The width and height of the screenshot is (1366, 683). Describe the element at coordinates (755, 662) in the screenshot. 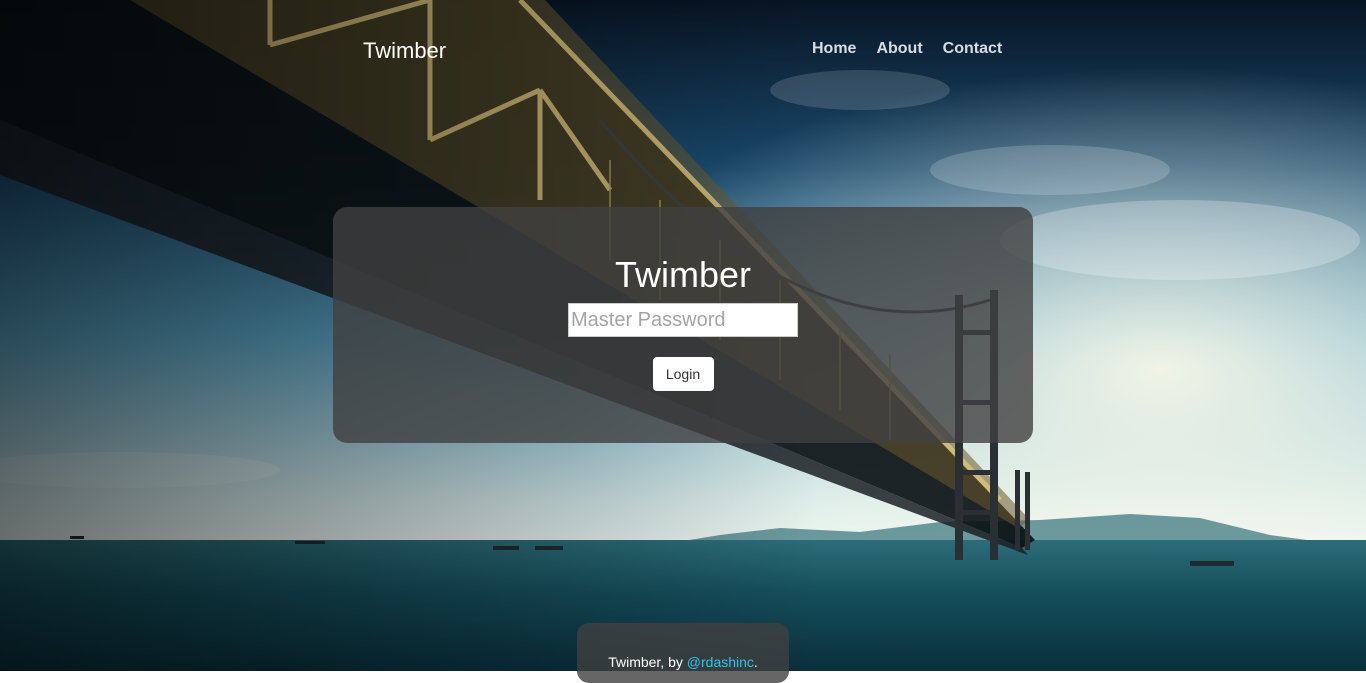

I see `footer-suffix: .` at that location.